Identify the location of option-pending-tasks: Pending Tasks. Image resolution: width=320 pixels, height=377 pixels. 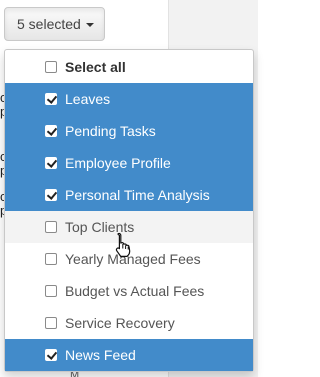
(129, 131).